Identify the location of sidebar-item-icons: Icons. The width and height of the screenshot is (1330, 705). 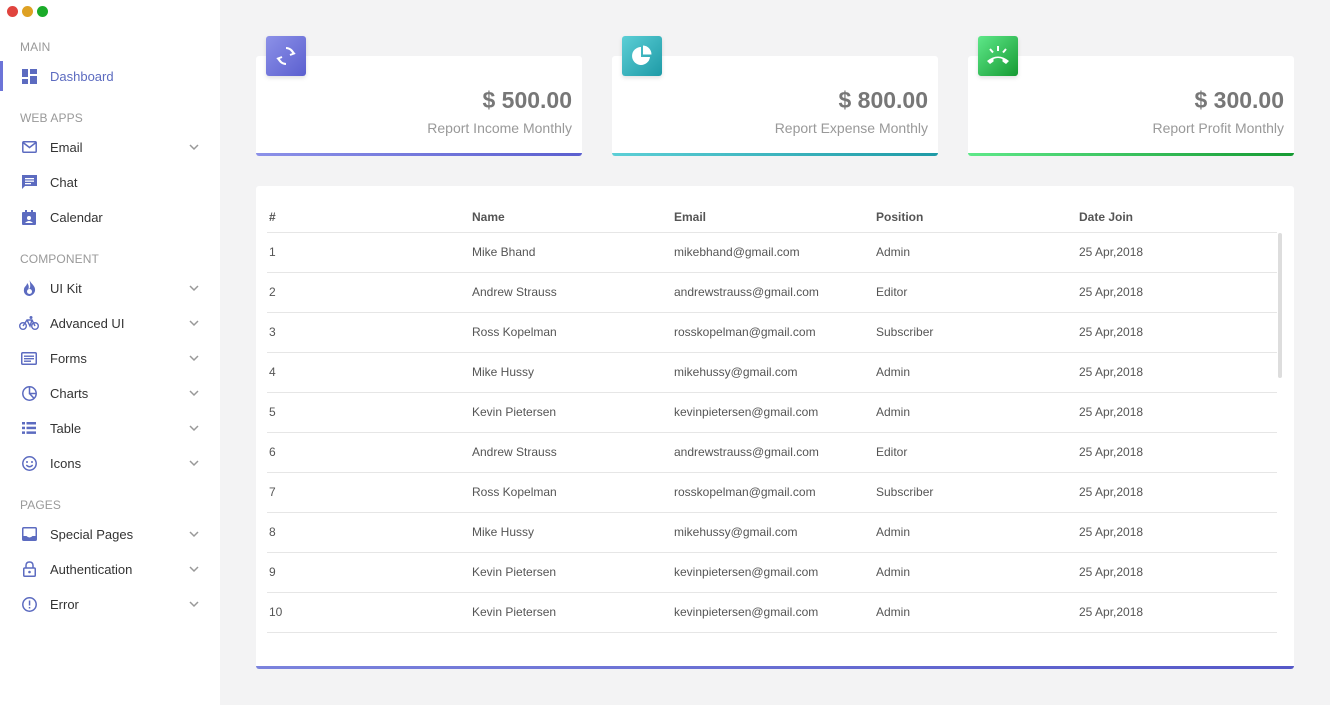
(110, 463).